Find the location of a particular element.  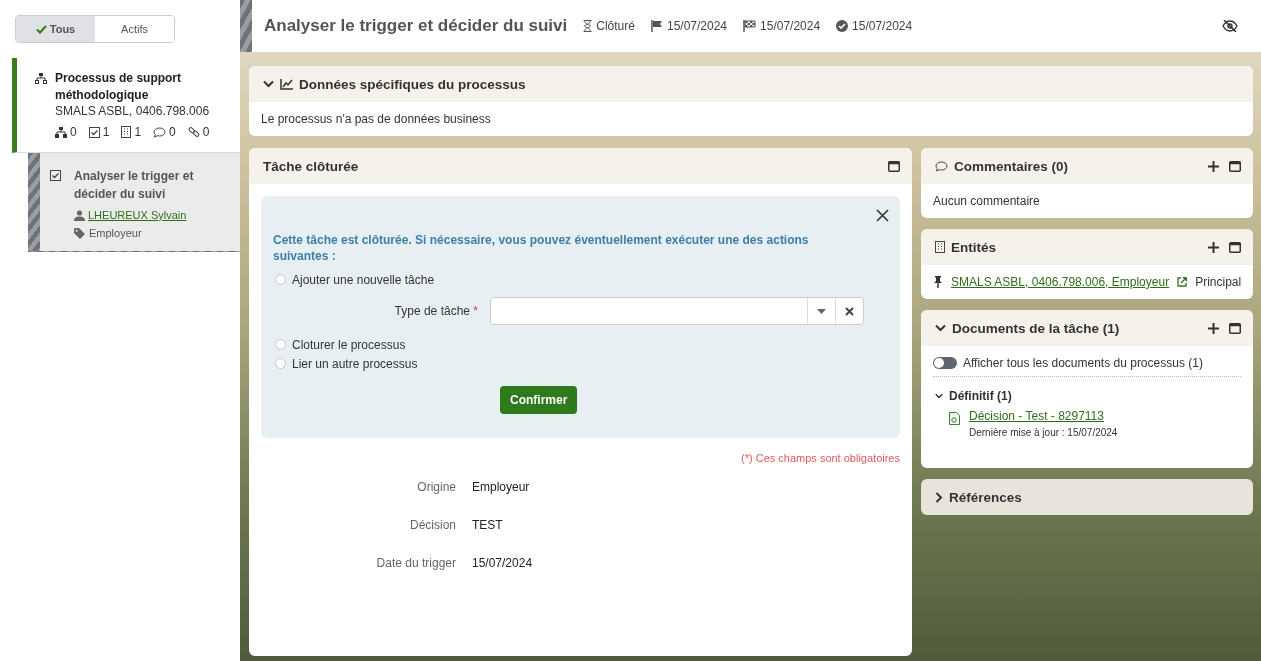

notice-text: Cette tâche est clôturée. Si nécessaire, vous pouvez éventuellement exécuter une des actions suivantes : is located at coordinates (541, 248).